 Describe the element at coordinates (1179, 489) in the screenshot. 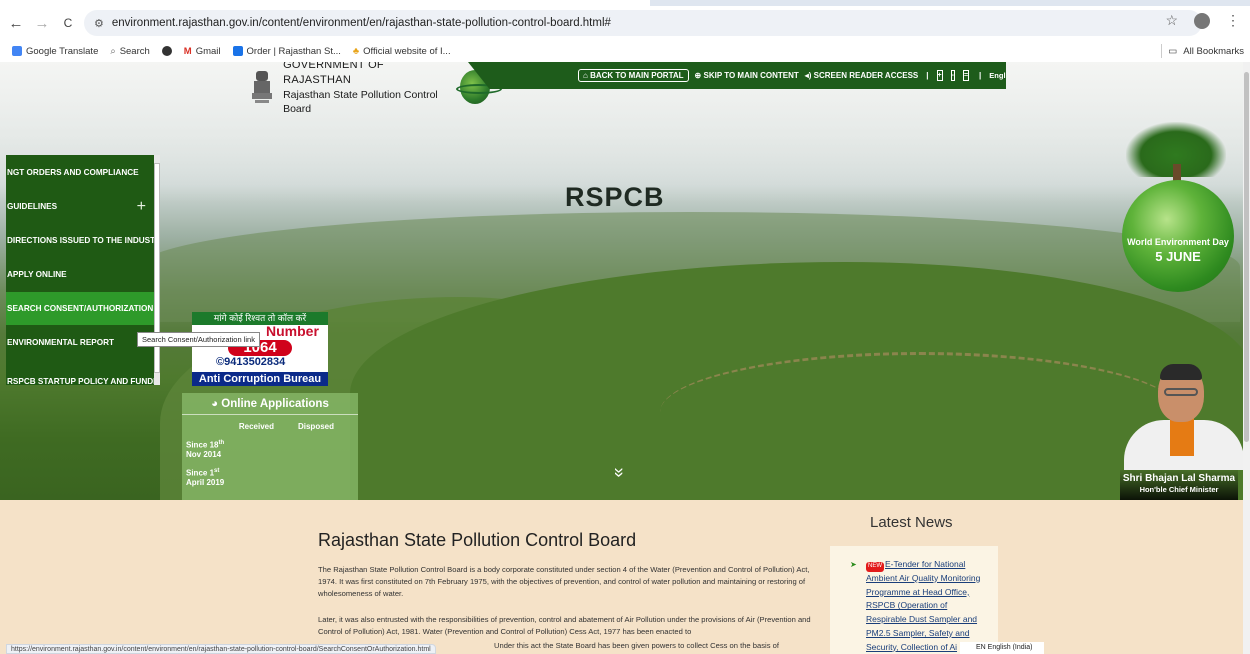

I see `cm-role: Hon'ble Chief Minister` at that location.